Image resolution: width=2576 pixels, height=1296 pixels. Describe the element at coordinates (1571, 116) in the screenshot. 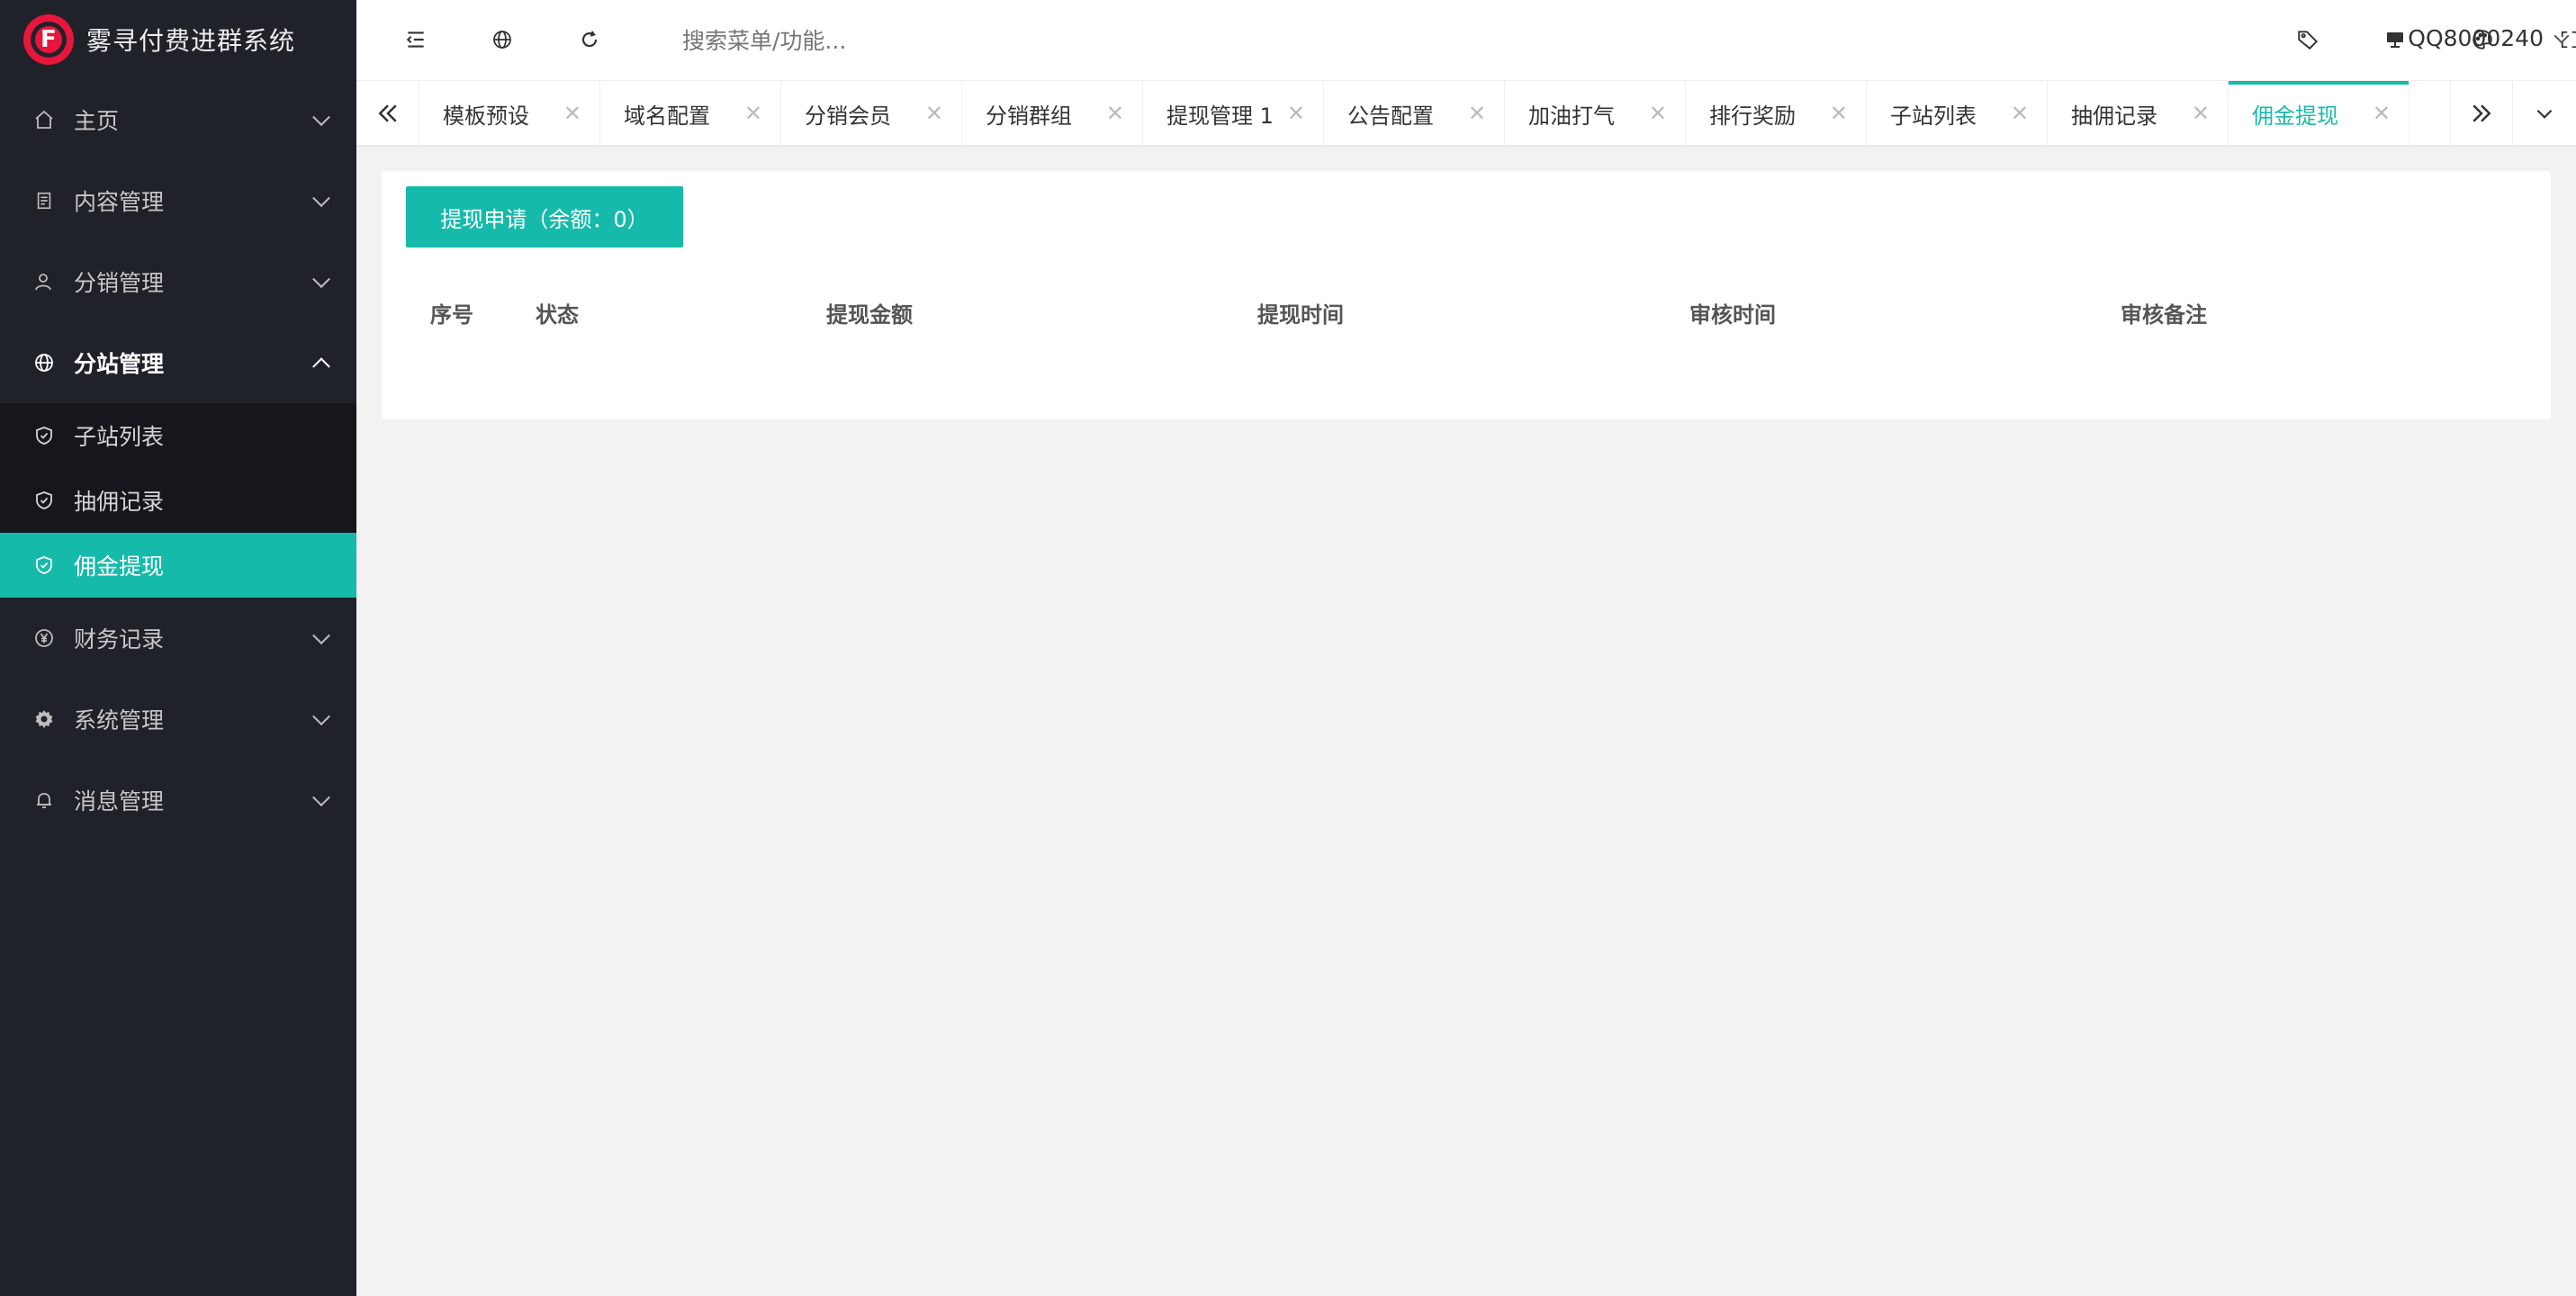

I see `tab-label: 加油打气` at that location.